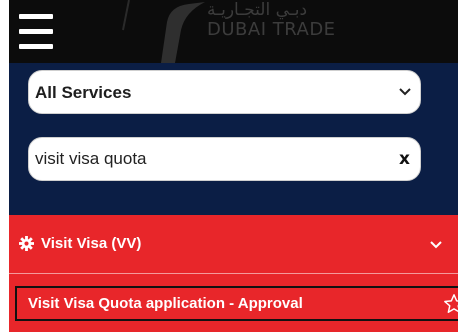  What do you see at coordinates (163, 31) in the screenshot?
I see `dubai-trade-logo-icon` at bounding box center [163, 31].